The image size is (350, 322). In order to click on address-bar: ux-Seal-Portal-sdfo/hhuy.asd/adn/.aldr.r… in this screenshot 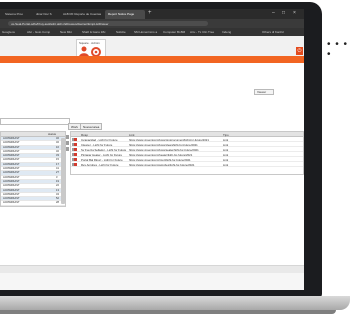, I will do `click(152, 23)`.